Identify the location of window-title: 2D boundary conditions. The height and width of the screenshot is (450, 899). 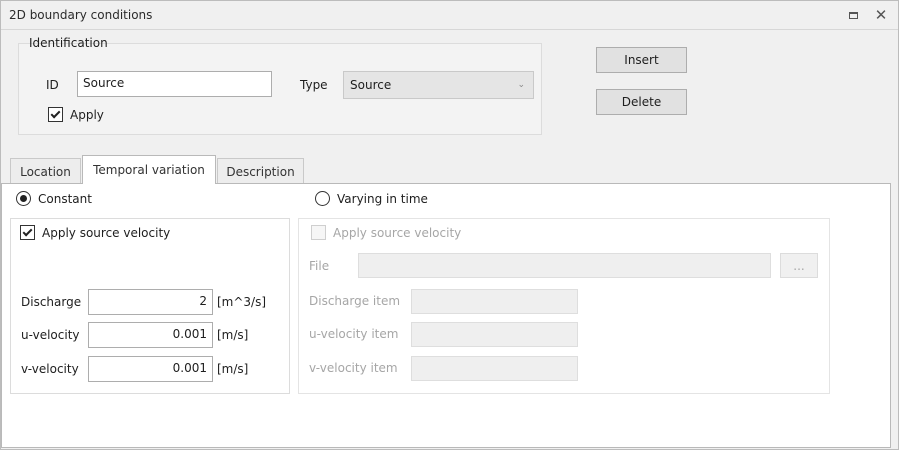
(81, 15).